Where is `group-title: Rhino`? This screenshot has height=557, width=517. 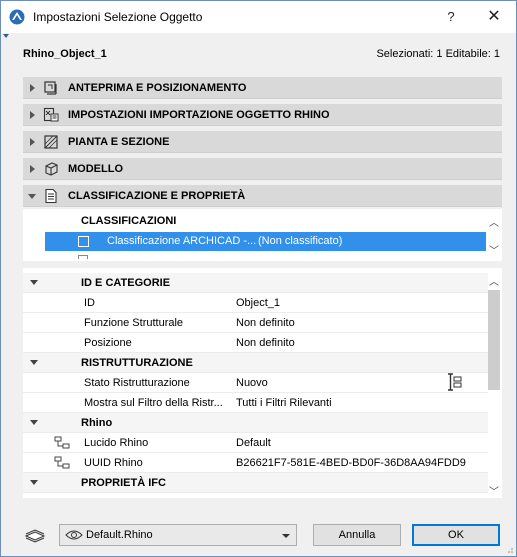
group-title: Rhino is located at coordinates (97, 423).